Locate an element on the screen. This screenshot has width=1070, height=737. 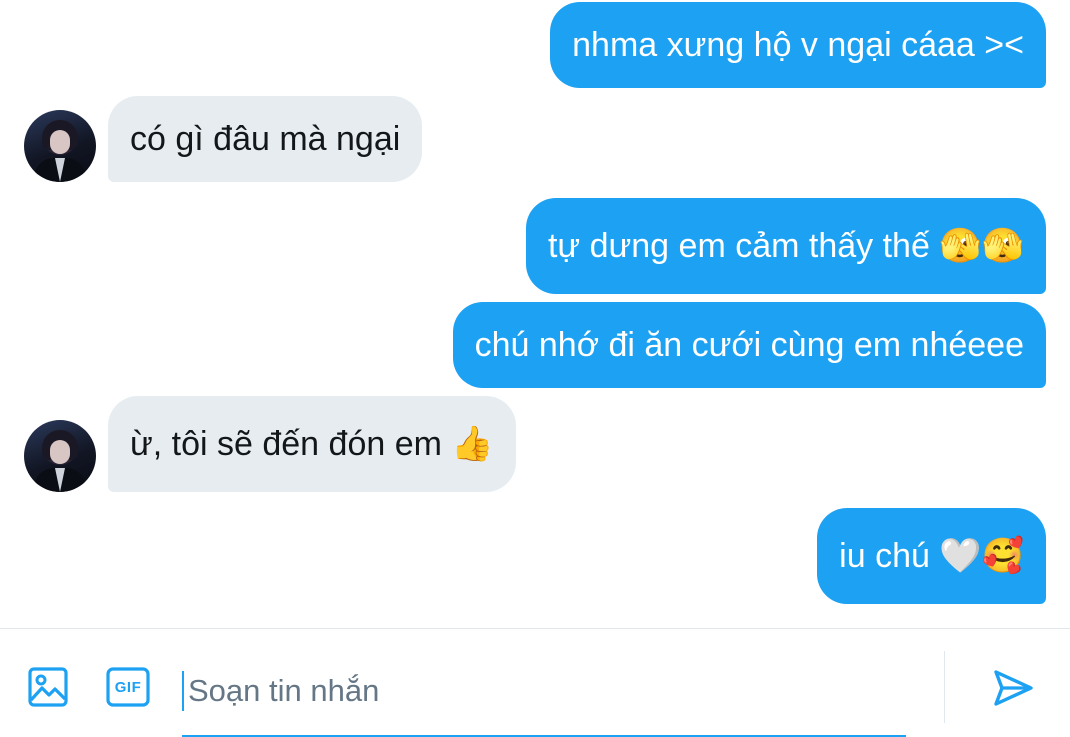
send-button is located at coordinates (1013, 688).